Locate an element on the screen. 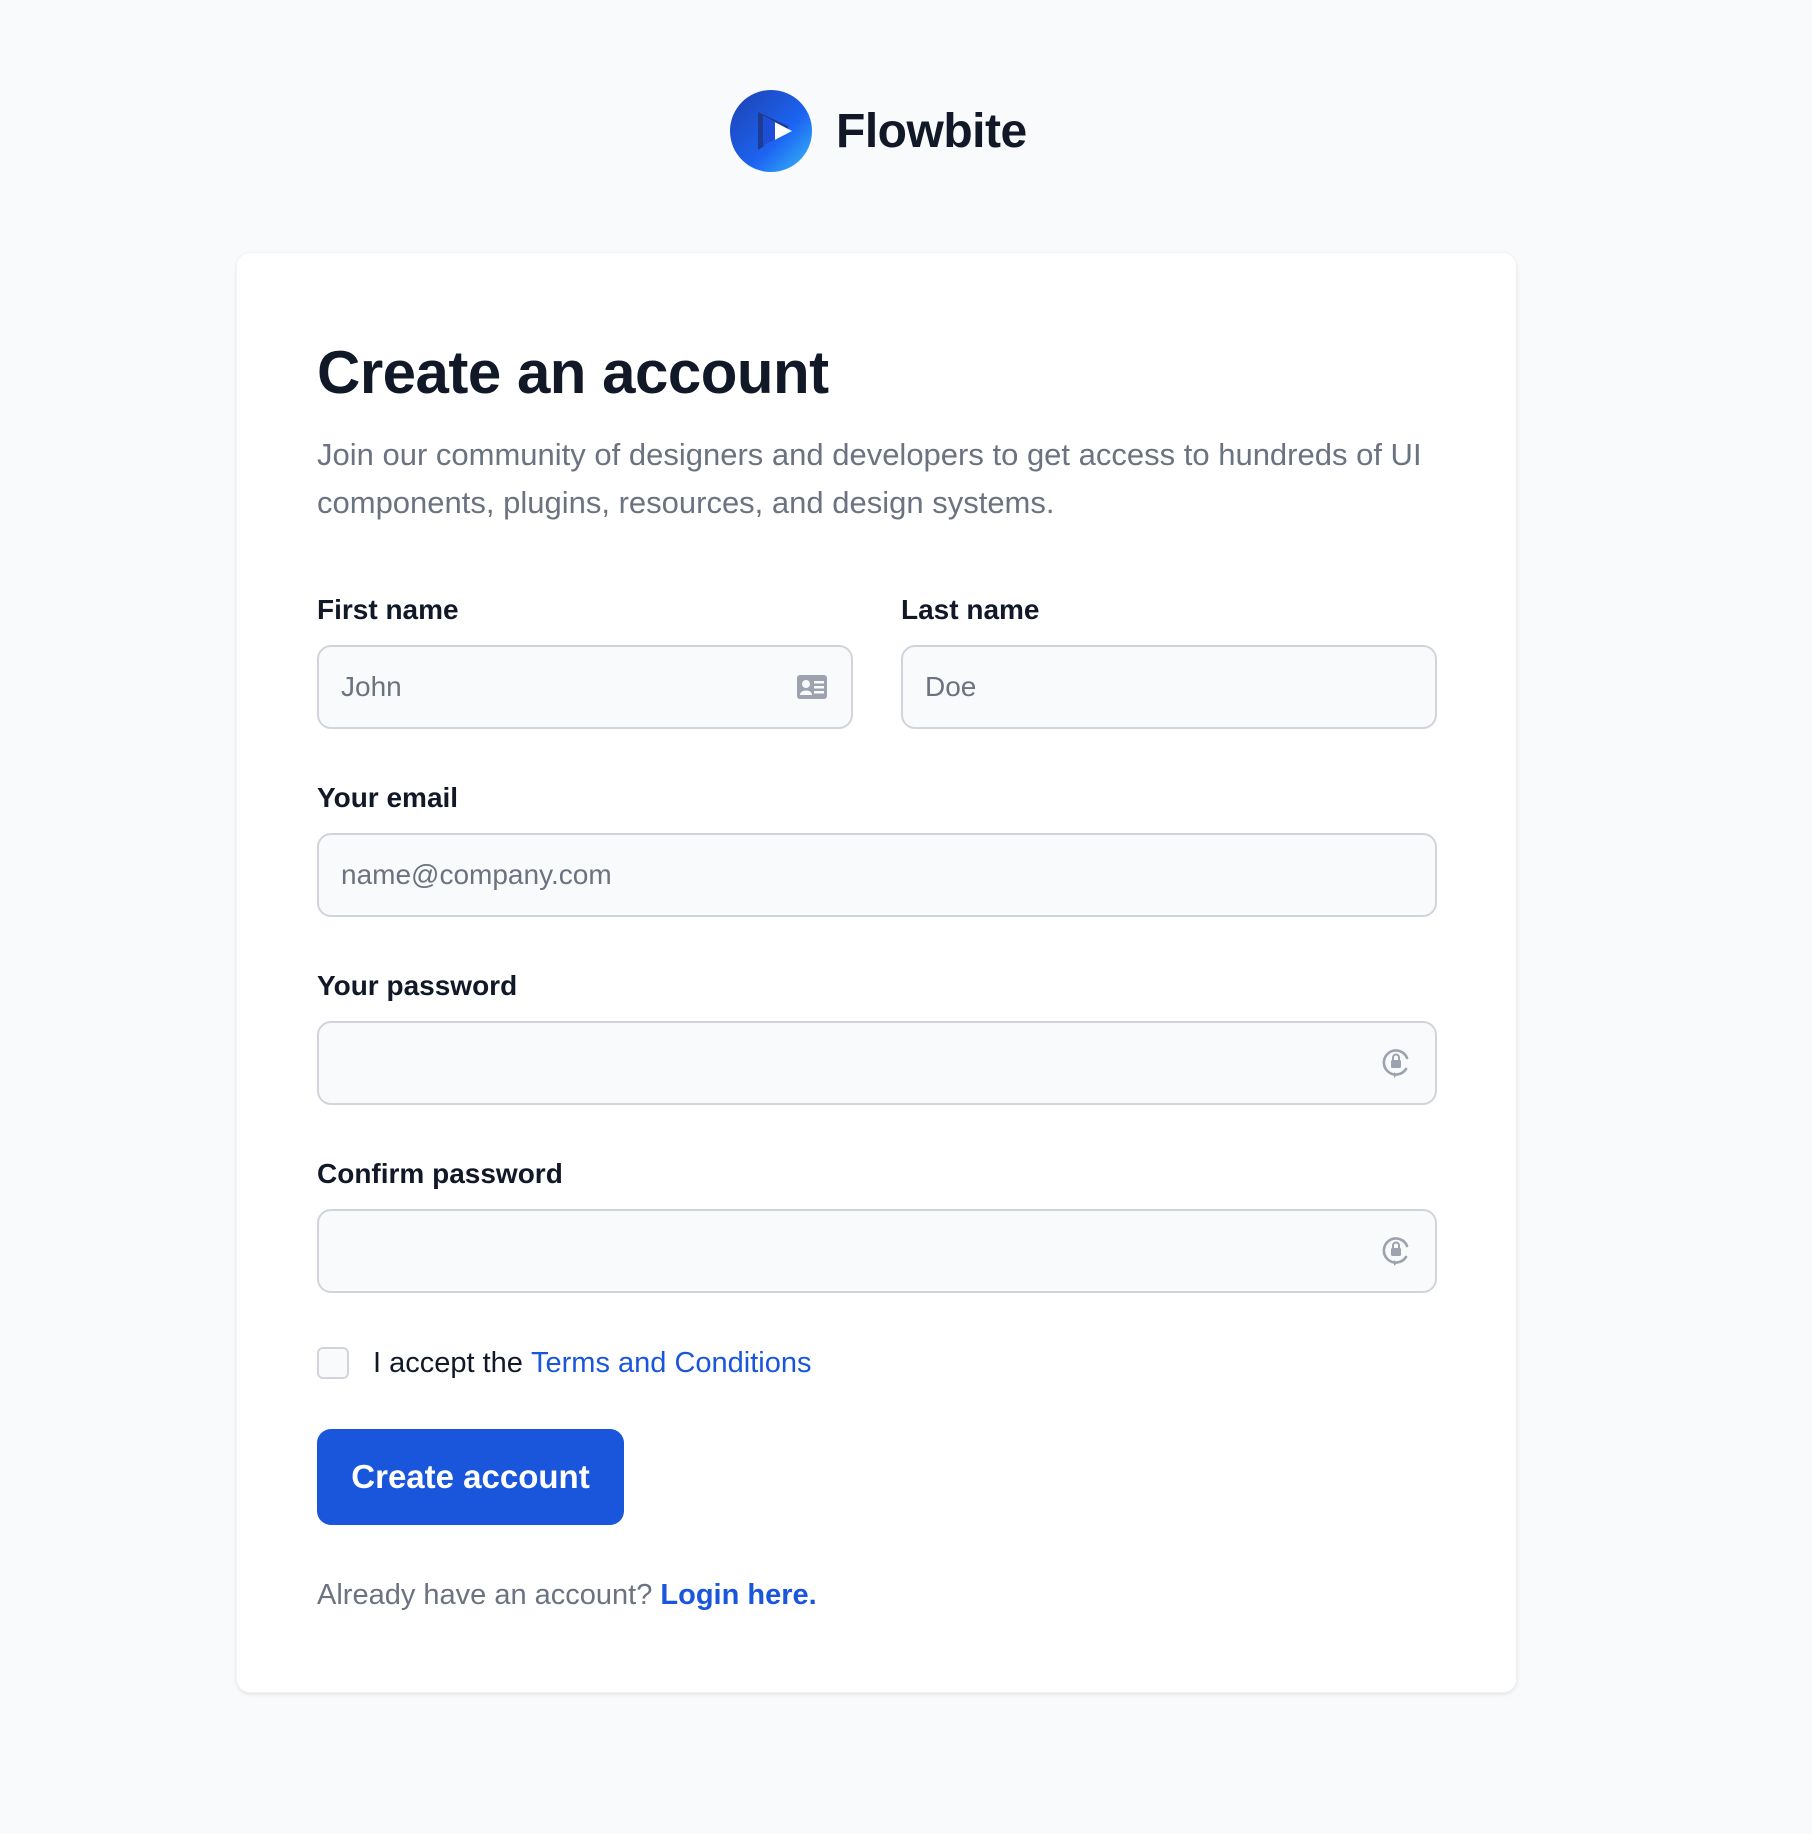 Image resolution: width=1812 pixels, height=1834 pixels. email-label: Your email is located at coordinates (388, 797).